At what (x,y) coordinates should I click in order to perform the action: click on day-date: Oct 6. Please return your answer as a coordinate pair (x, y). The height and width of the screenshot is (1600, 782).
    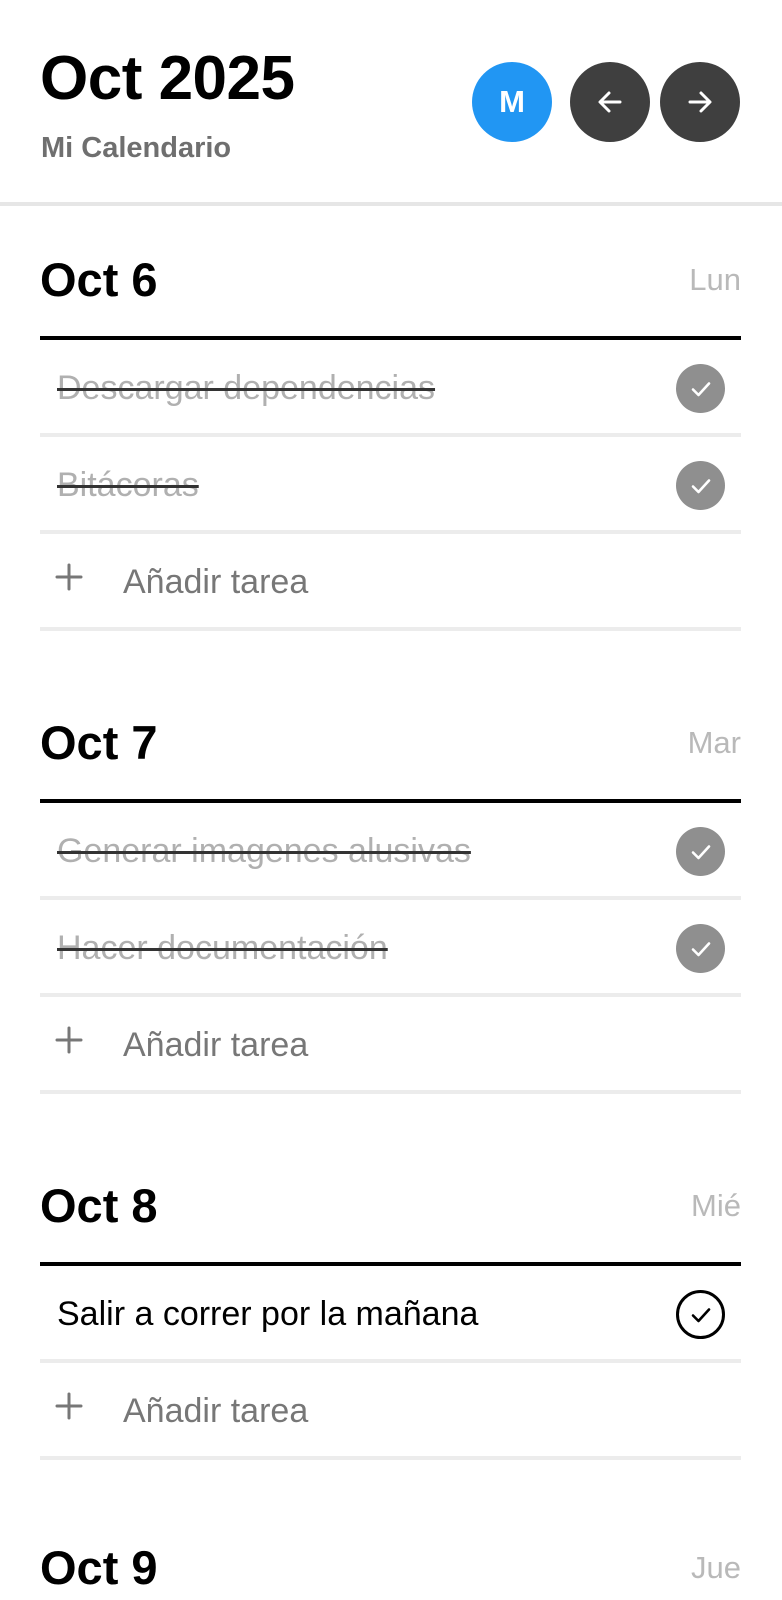
    Looking at the image, I should click on (99, 279).